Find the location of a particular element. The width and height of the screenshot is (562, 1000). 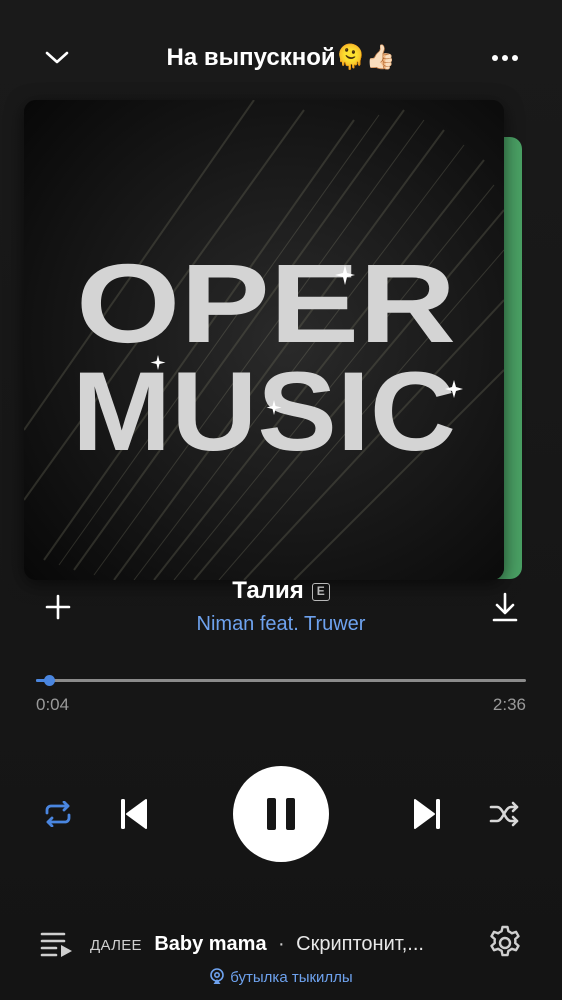

previous-button is located at coordinates (134, 814).